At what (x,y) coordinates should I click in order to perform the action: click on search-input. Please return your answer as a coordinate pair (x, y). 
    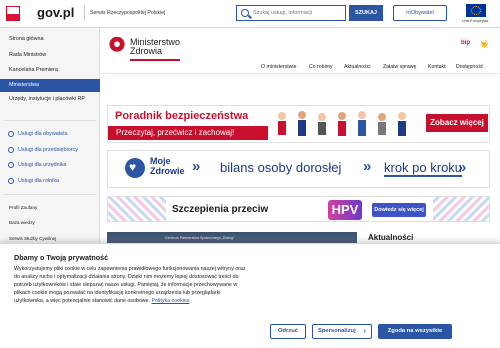
    Looking at the image, I should click on (298, 13).